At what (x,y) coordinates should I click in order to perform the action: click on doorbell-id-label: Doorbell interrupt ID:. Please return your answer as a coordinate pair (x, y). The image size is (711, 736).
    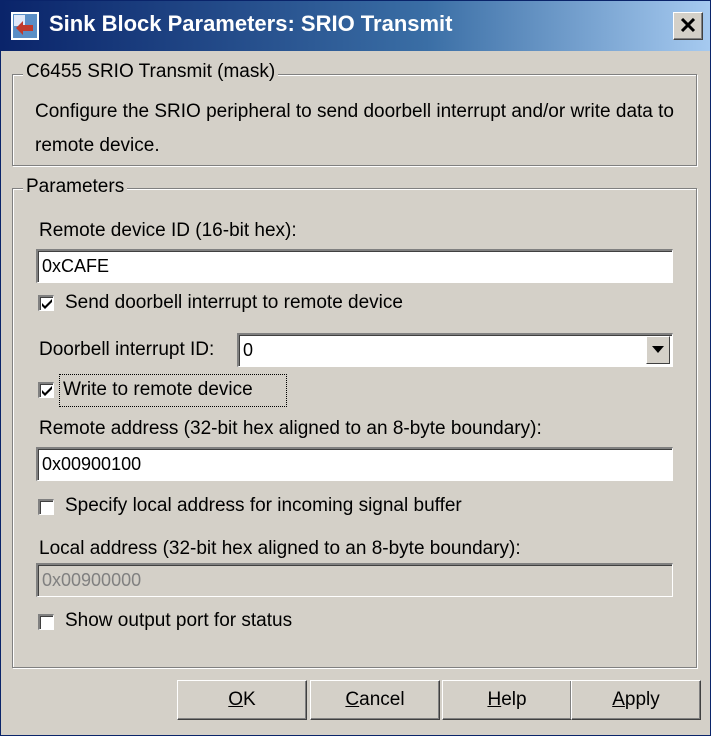
    Looking at the image, I should click on (127, 349).